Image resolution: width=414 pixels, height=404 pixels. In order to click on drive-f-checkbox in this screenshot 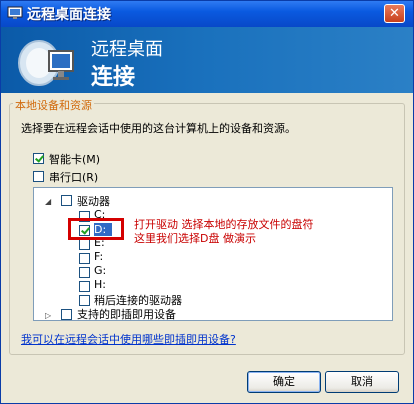, I will do `click(84, 258)`.